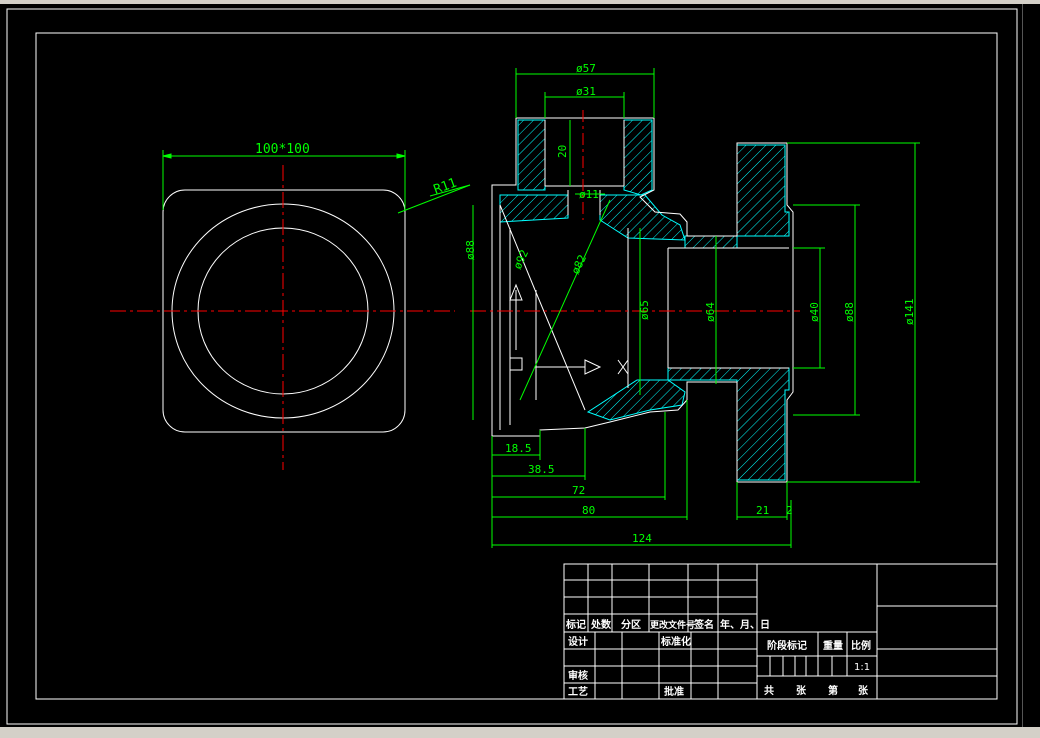 Image resolution: width=1040 pixels, height=738 pixels. I want to click on boss-wall-left, so click(531, 155).